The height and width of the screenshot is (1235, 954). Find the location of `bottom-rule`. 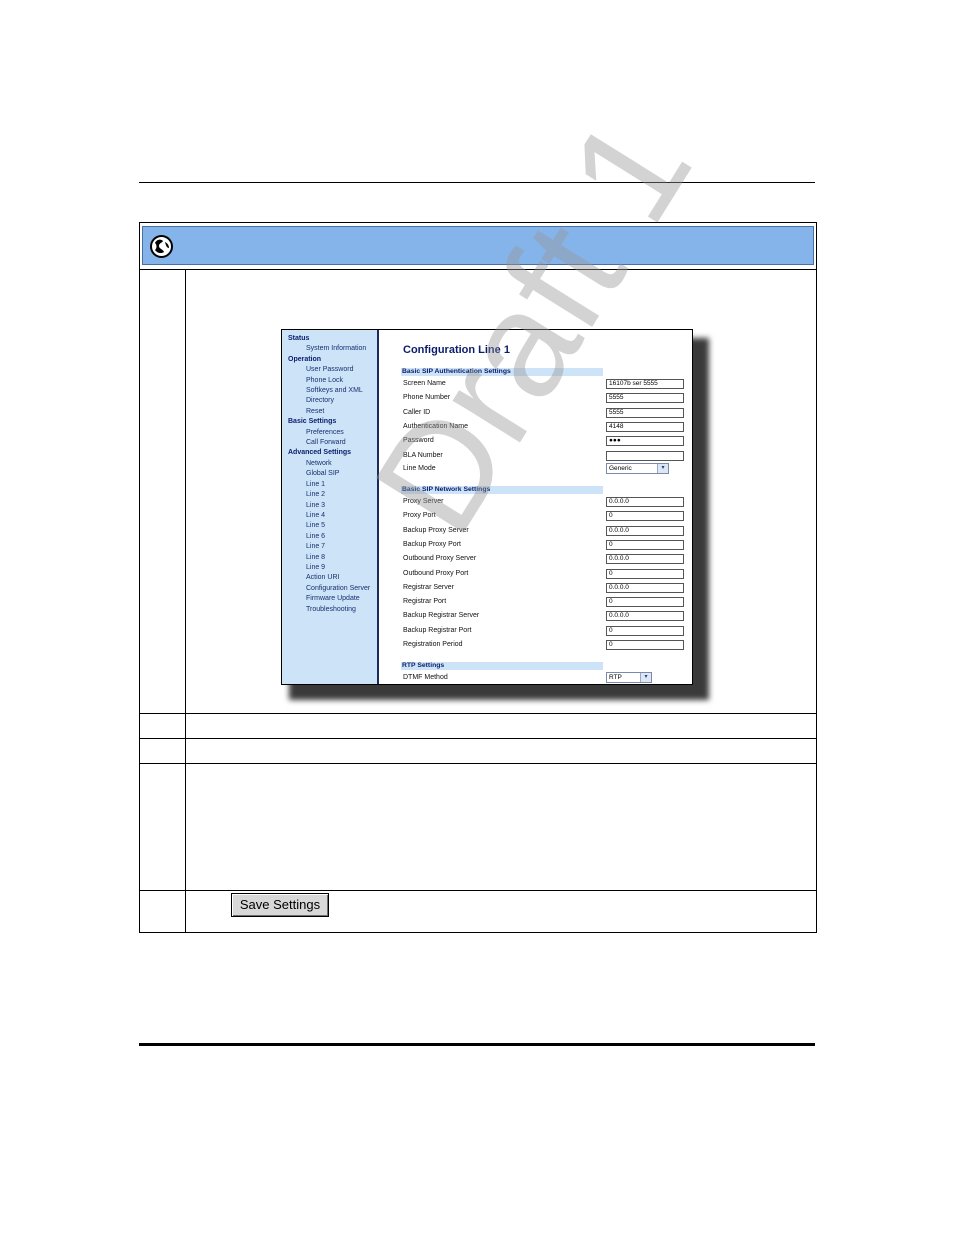

bottom-rule is located at coordinates (477, 1044).